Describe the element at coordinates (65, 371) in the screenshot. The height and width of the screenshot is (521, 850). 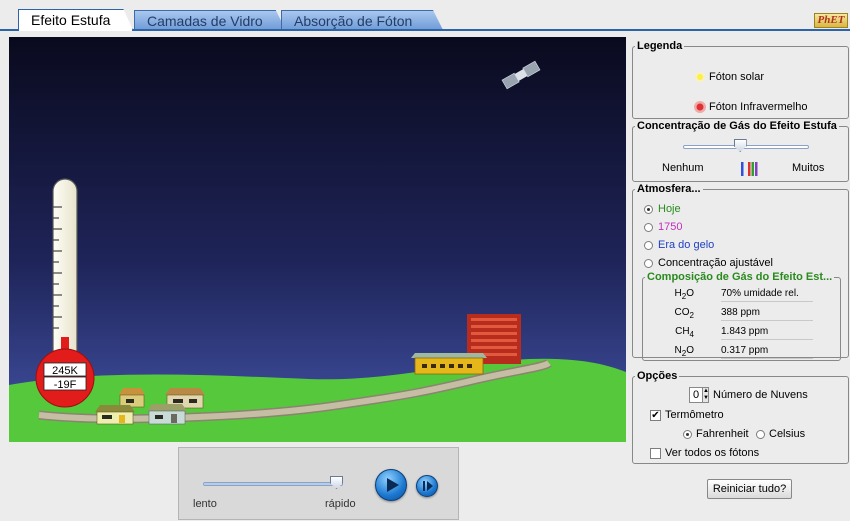
I see `thermometer-kelvin: 245K` at that location.